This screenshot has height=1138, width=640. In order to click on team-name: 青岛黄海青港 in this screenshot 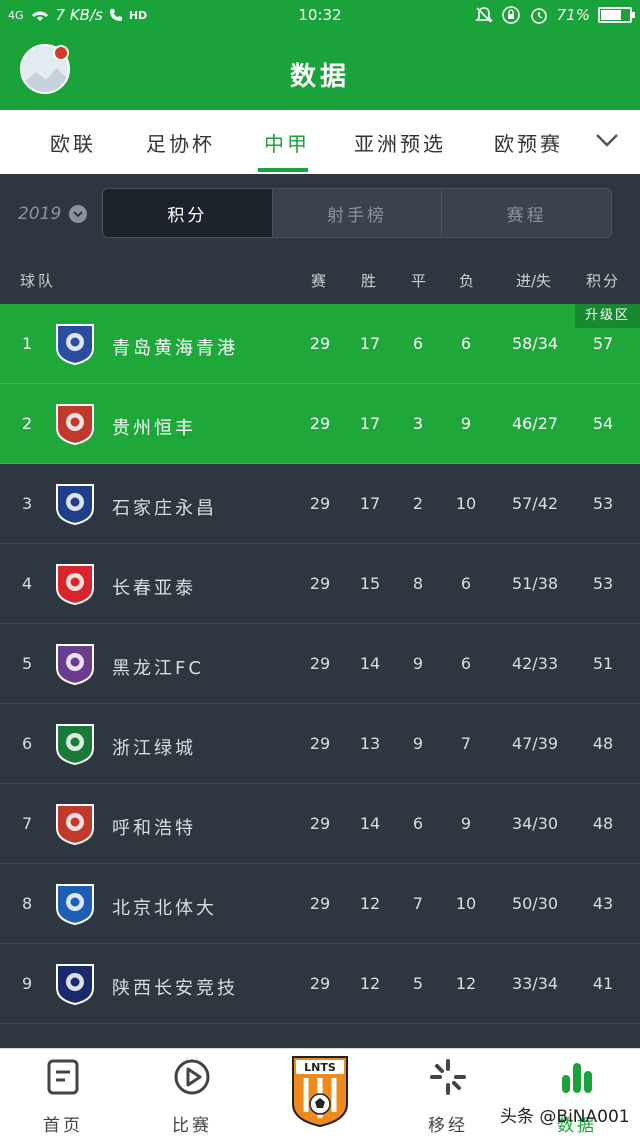, I will do `click(175, 347)`.